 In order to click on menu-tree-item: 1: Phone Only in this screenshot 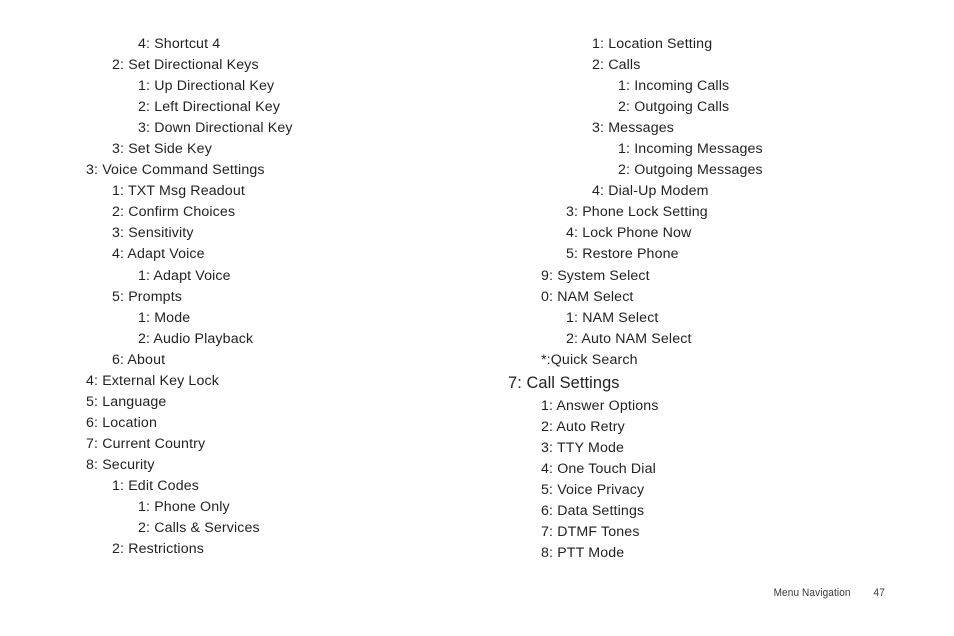, I will do `click(184, 507)`.